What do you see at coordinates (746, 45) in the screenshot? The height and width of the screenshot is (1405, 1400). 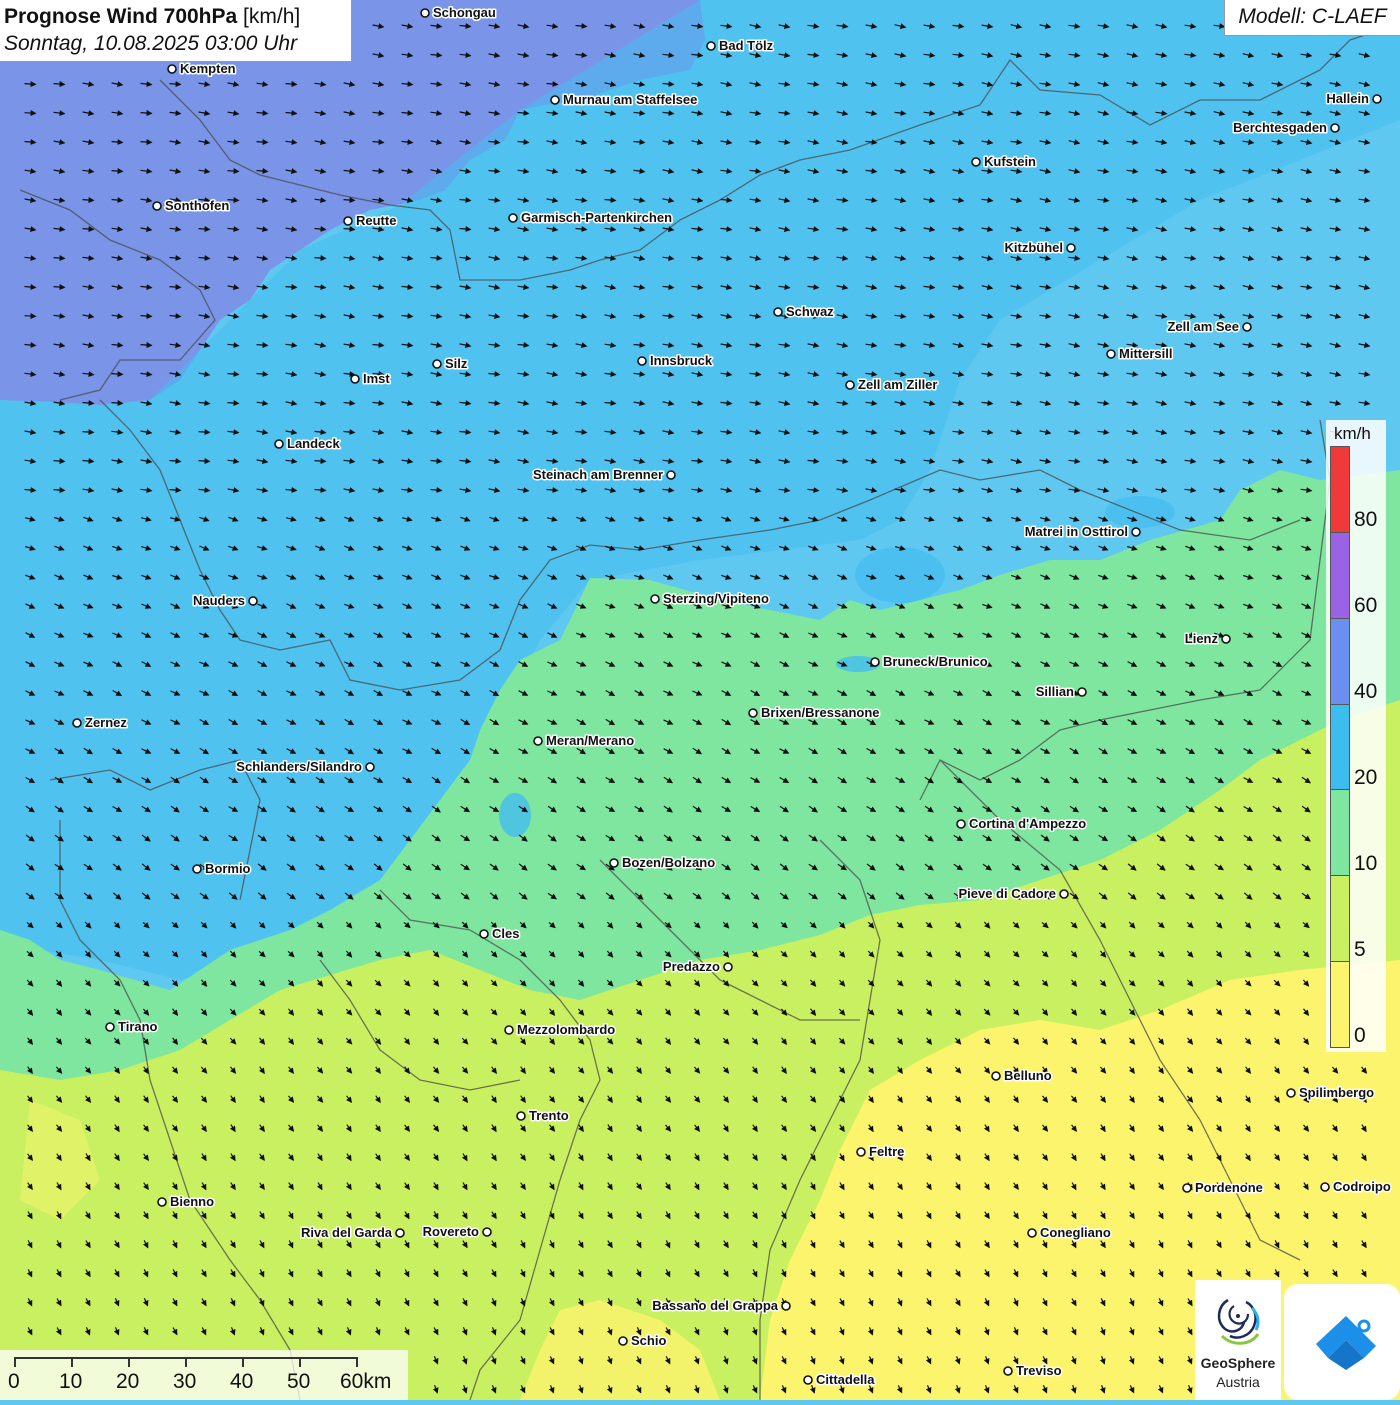 I see `city-label: Bad Tölz` at bounding box center [746, 45].